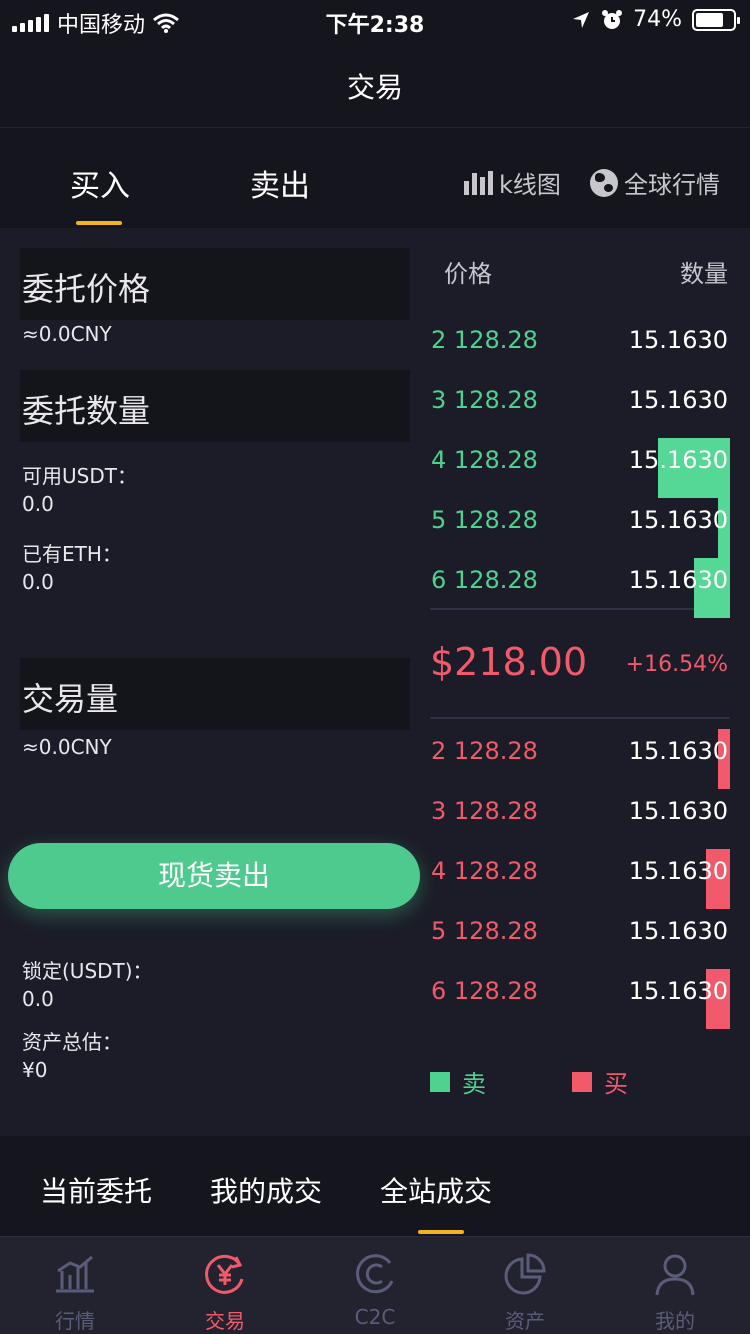 This screenshot has height=1334, width=750. I want to click on tab-current-orders: 当前委托, so click(96, 1190).